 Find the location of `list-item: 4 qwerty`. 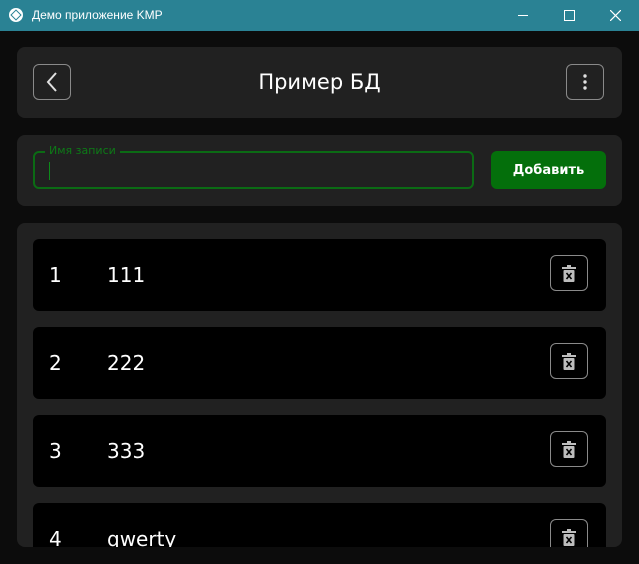

list-item: 4 qwerty is located at coordinates (319, 525).